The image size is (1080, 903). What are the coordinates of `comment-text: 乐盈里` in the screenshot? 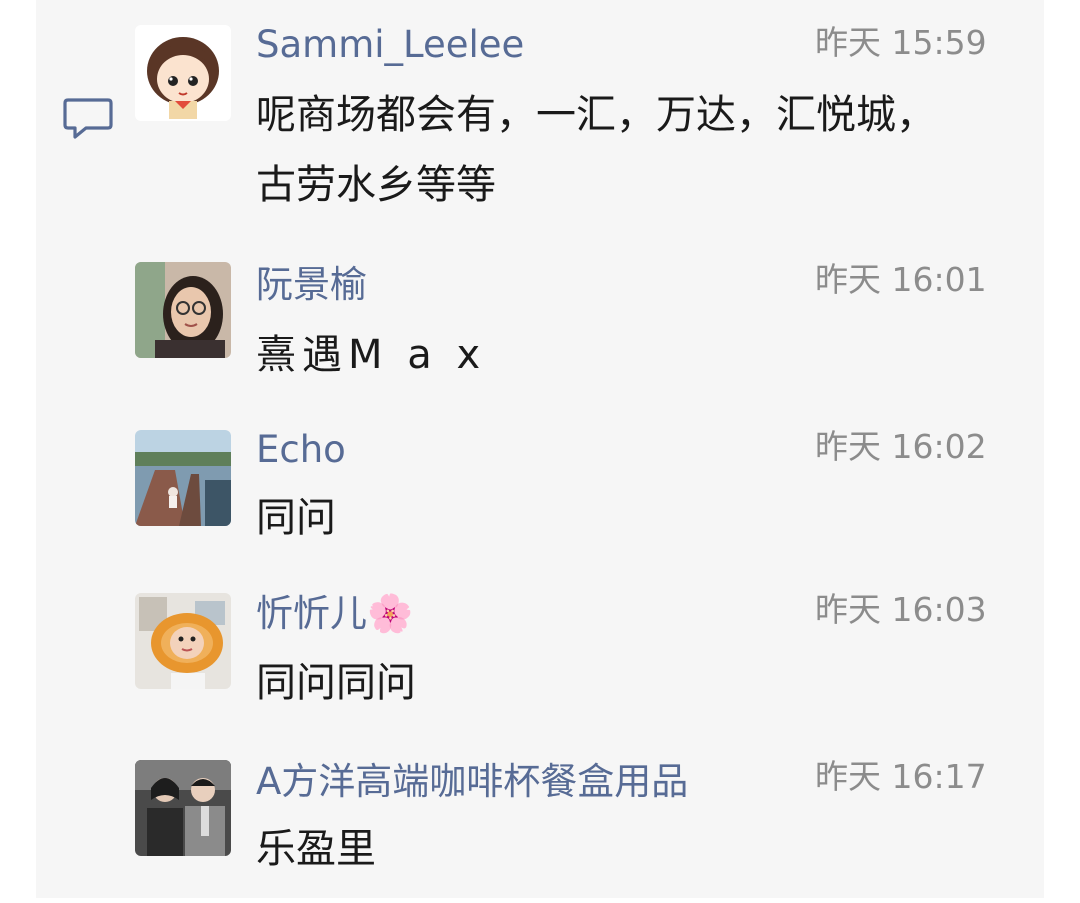 It's located at (316, 849).